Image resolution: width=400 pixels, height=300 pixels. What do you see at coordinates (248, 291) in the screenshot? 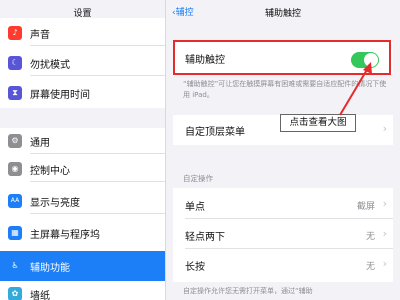
I see `custom-actions-footer: 自定操作允许您无需打开菜单，通过“辅助` at bounding box center [248, 291].